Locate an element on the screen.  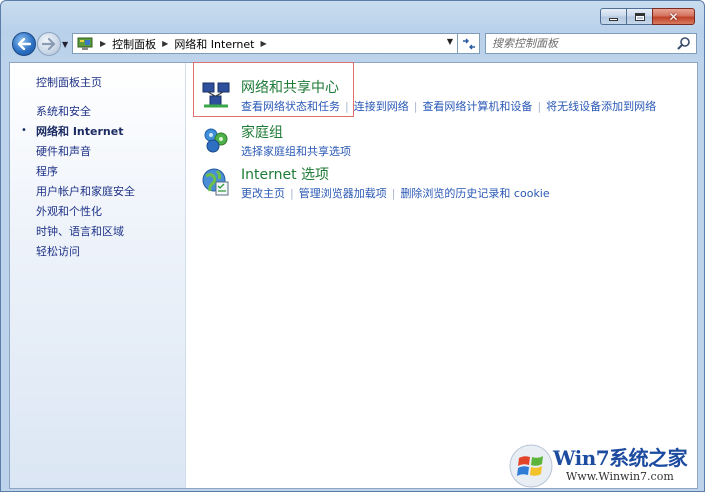
refresh-icon is located at coordinates (468, 43).